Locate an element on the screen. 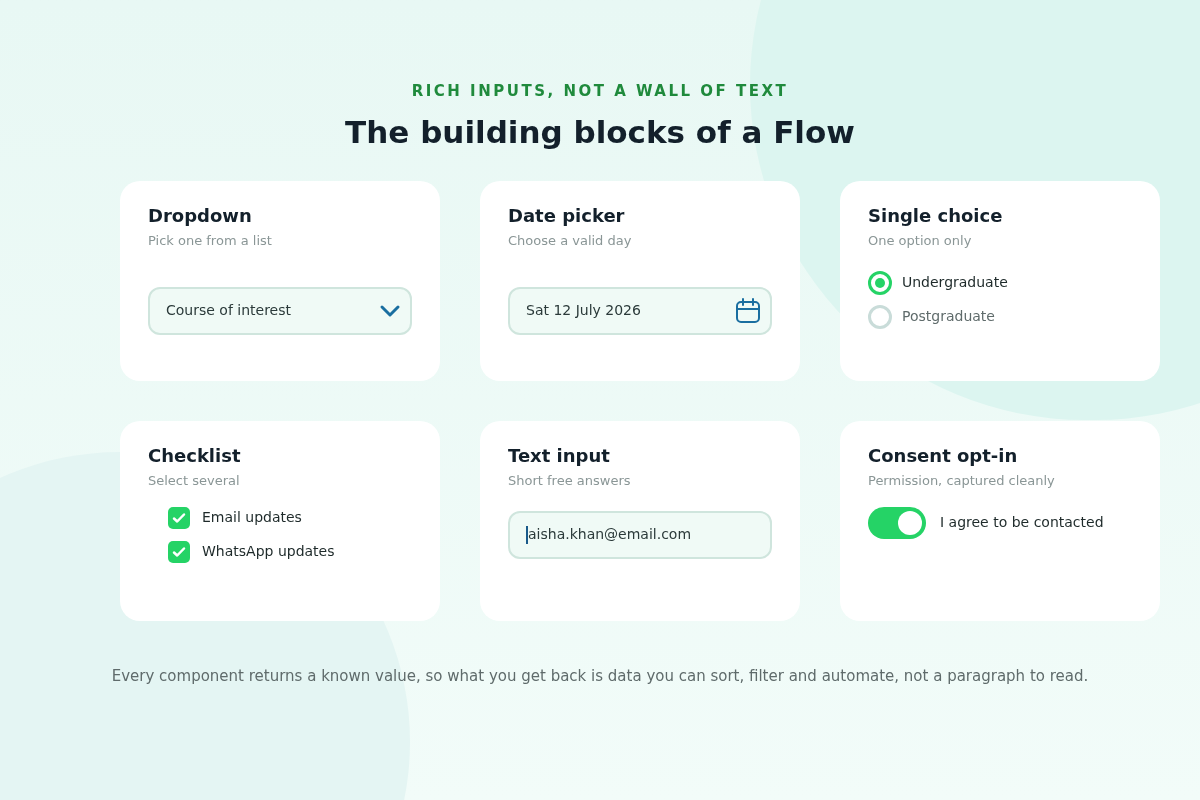  checkbox-label: WhatsApp updates is located at coordinates (268, 551).